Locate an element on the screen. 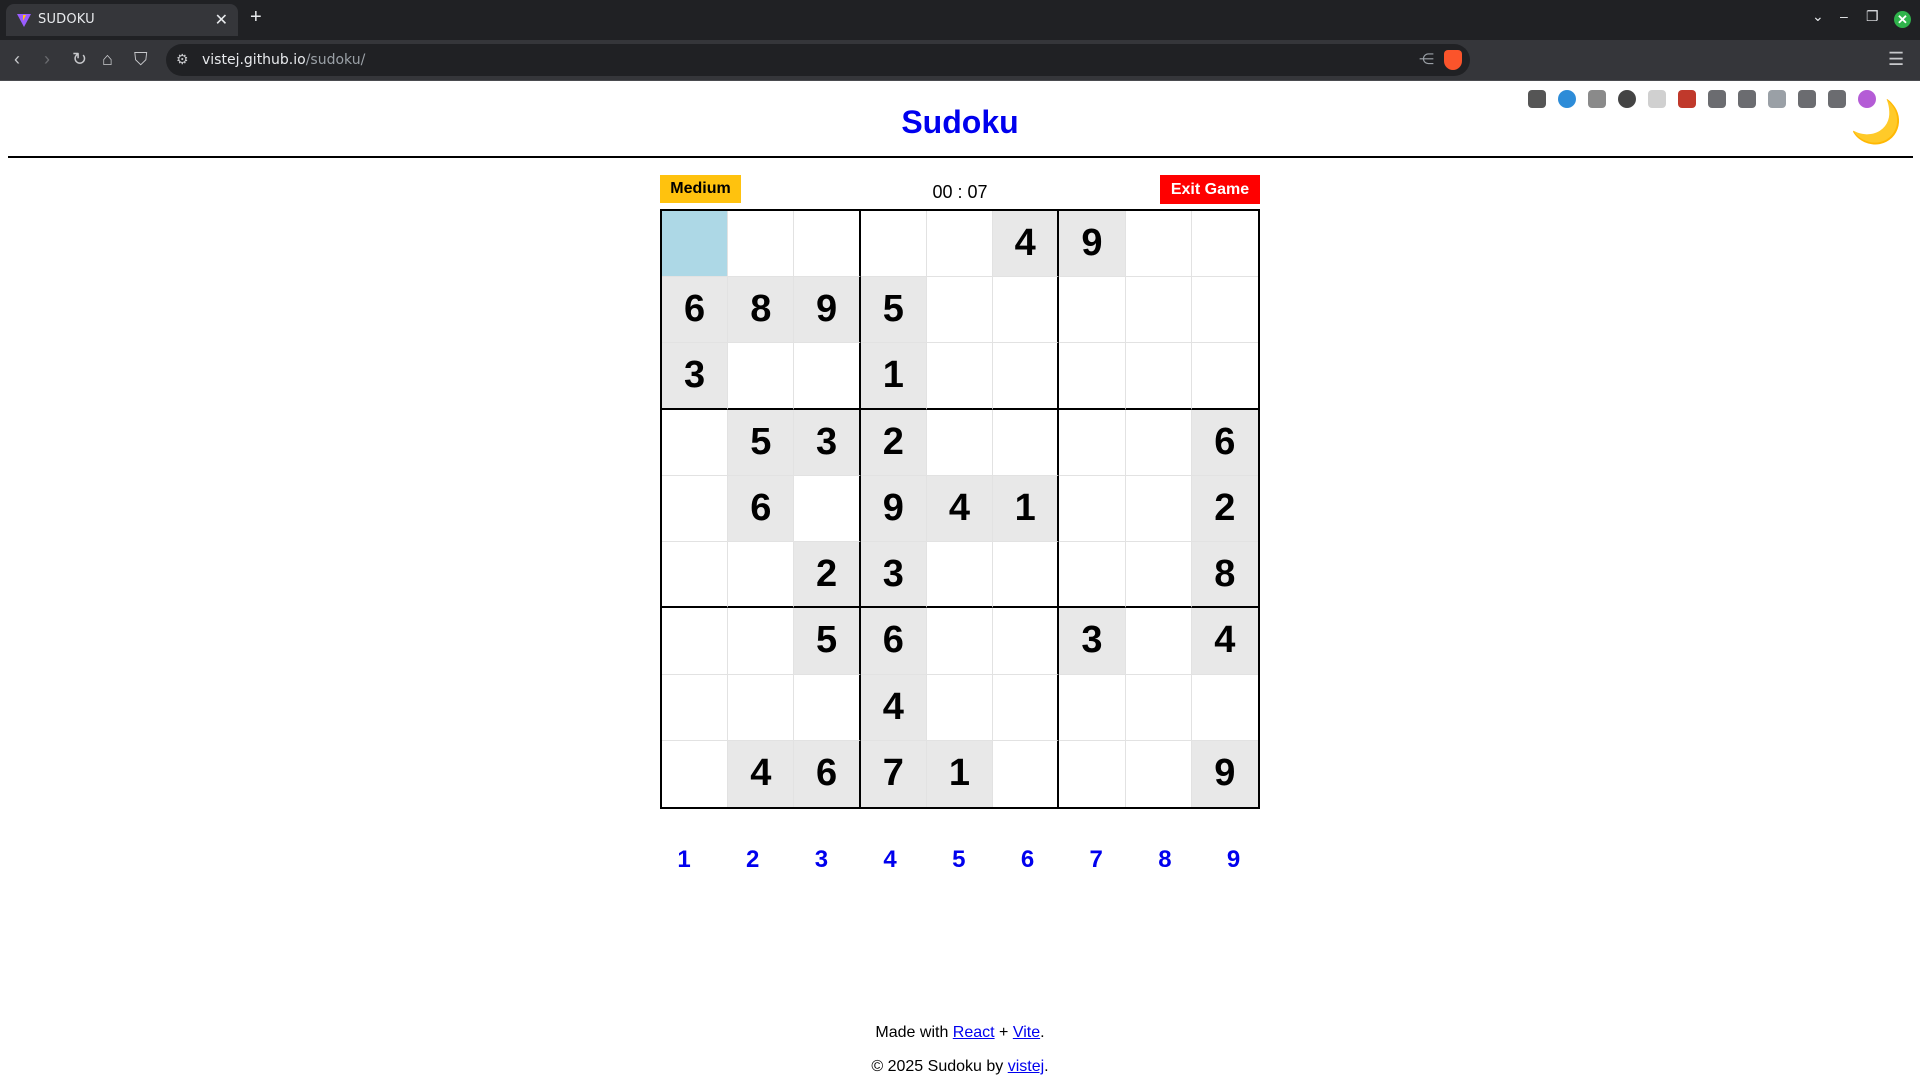  brave-shields-icon is located at coordinates (1453, 60).